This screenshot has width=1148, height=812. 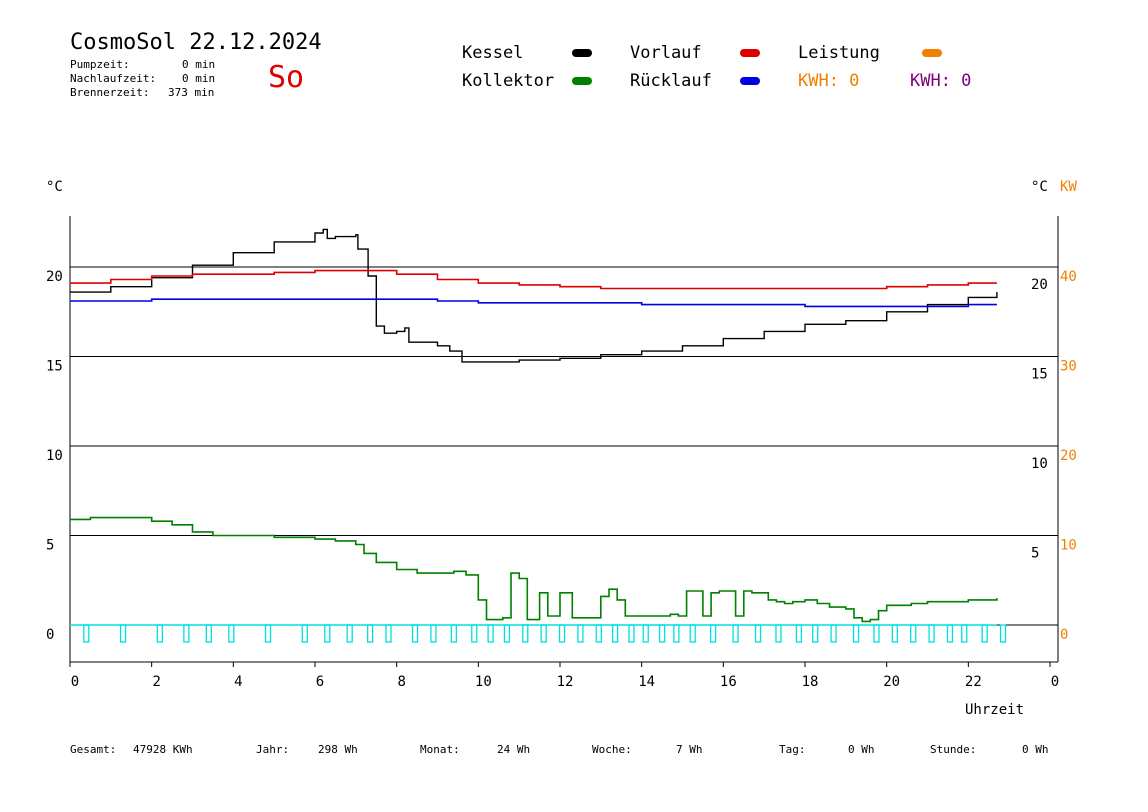 I want to click on y-left-tick-label: 10, so click(x=54, y=456).